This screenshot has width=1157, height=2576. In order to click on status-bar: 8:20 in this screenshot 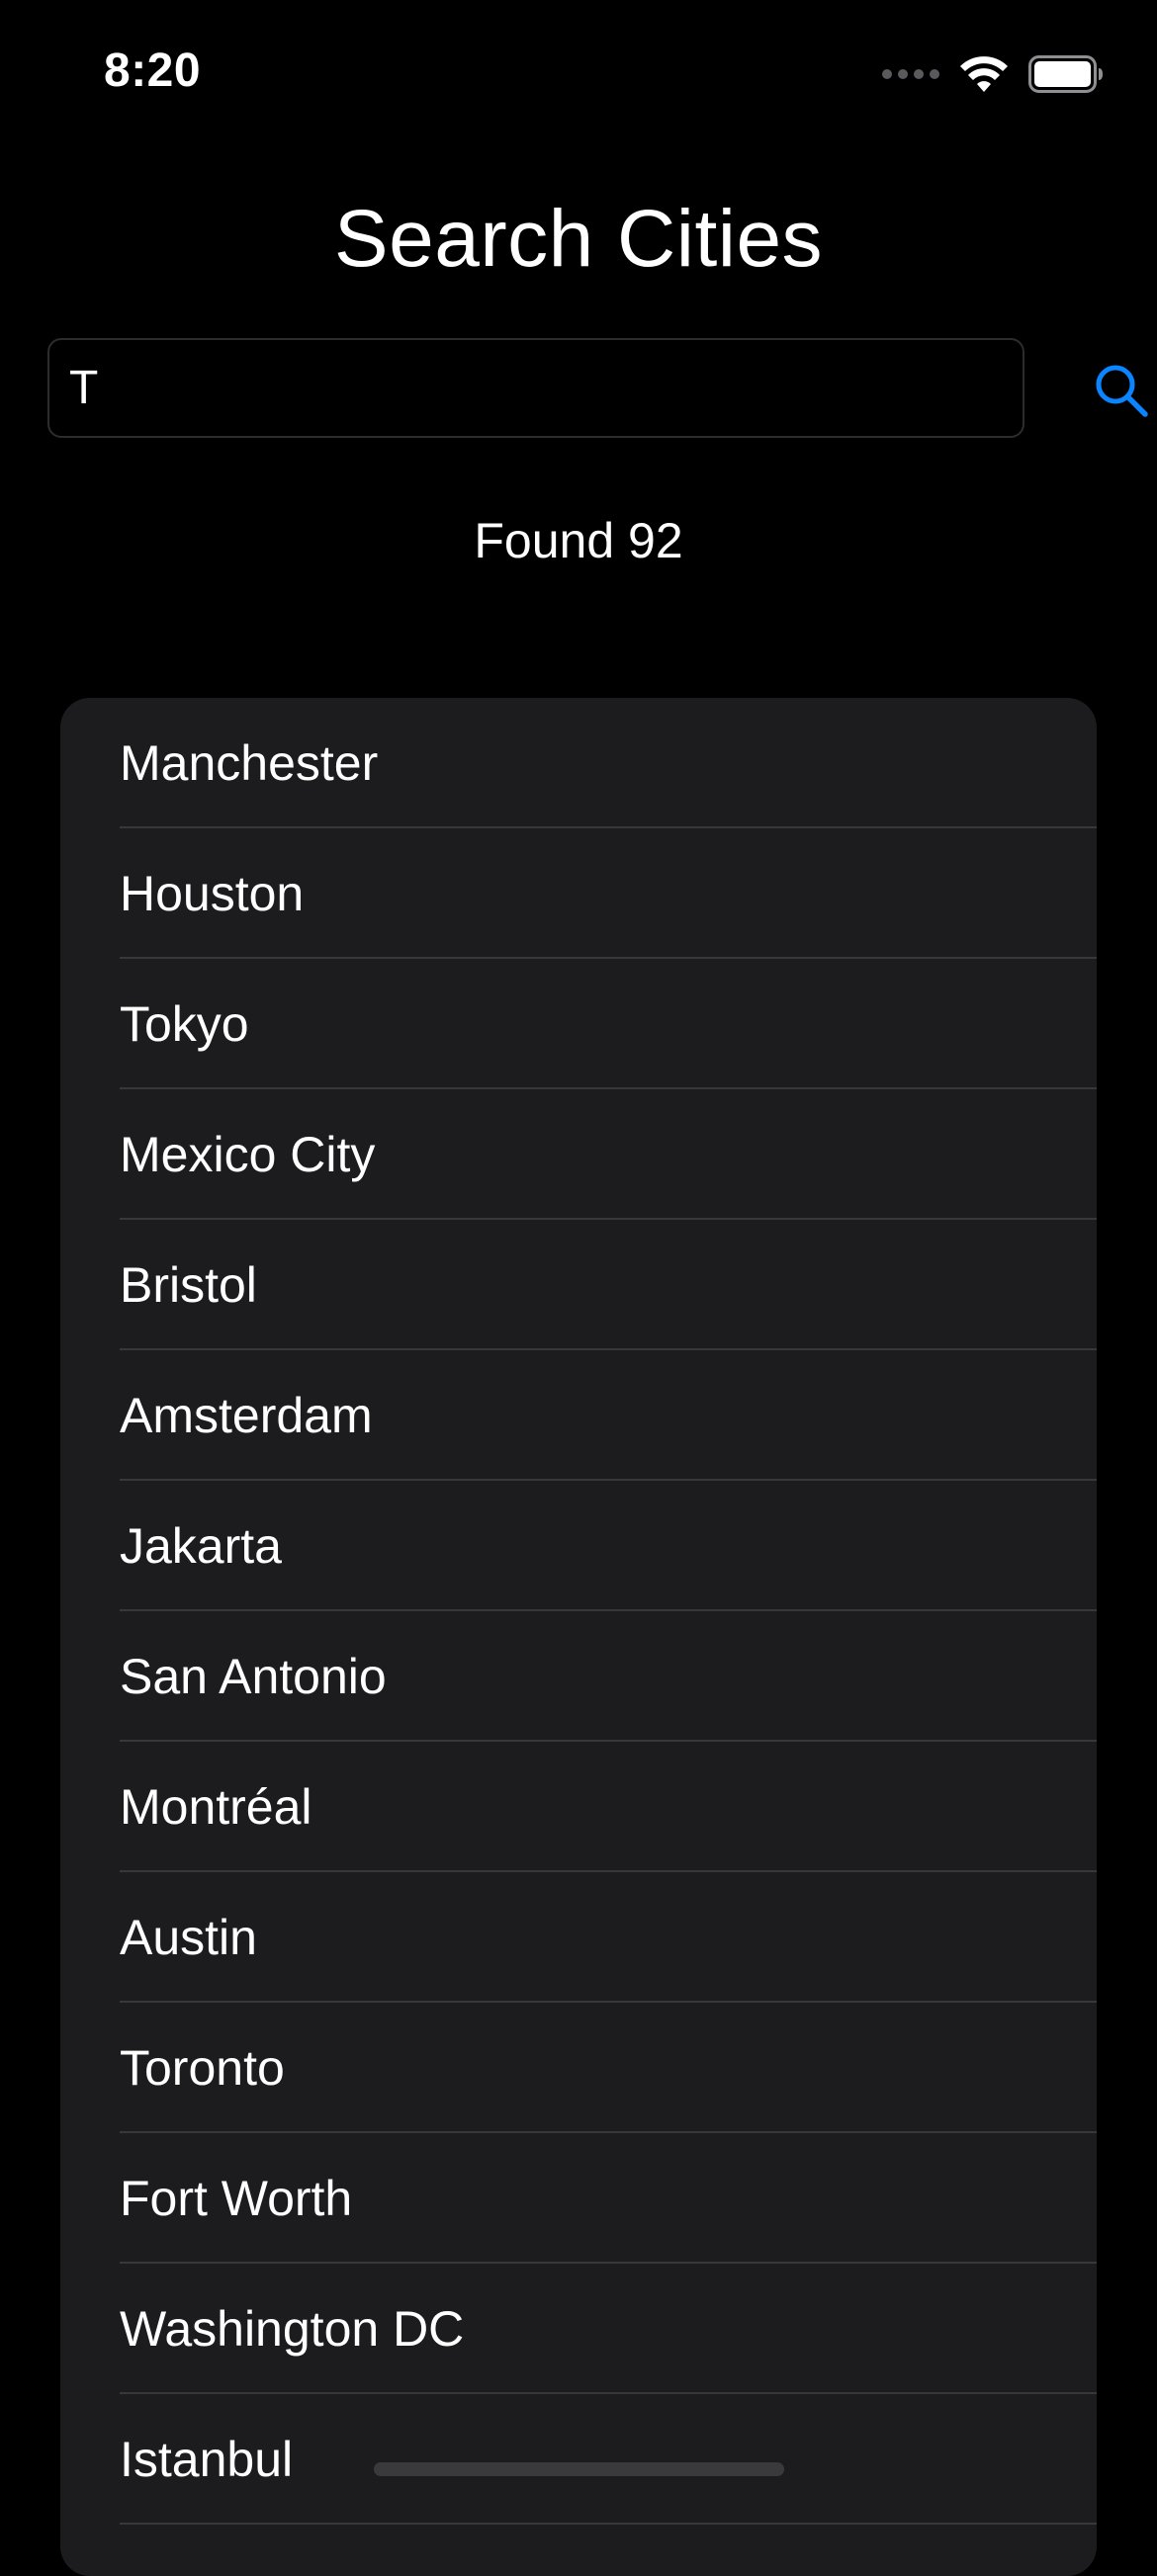, I will do `click(578, 74)`.